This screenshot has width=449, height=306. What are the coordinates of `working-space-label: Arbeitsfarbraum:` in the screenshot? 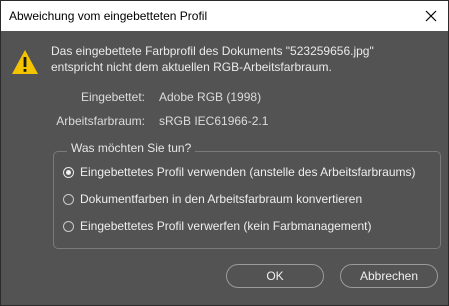 It's located at (100, 121).